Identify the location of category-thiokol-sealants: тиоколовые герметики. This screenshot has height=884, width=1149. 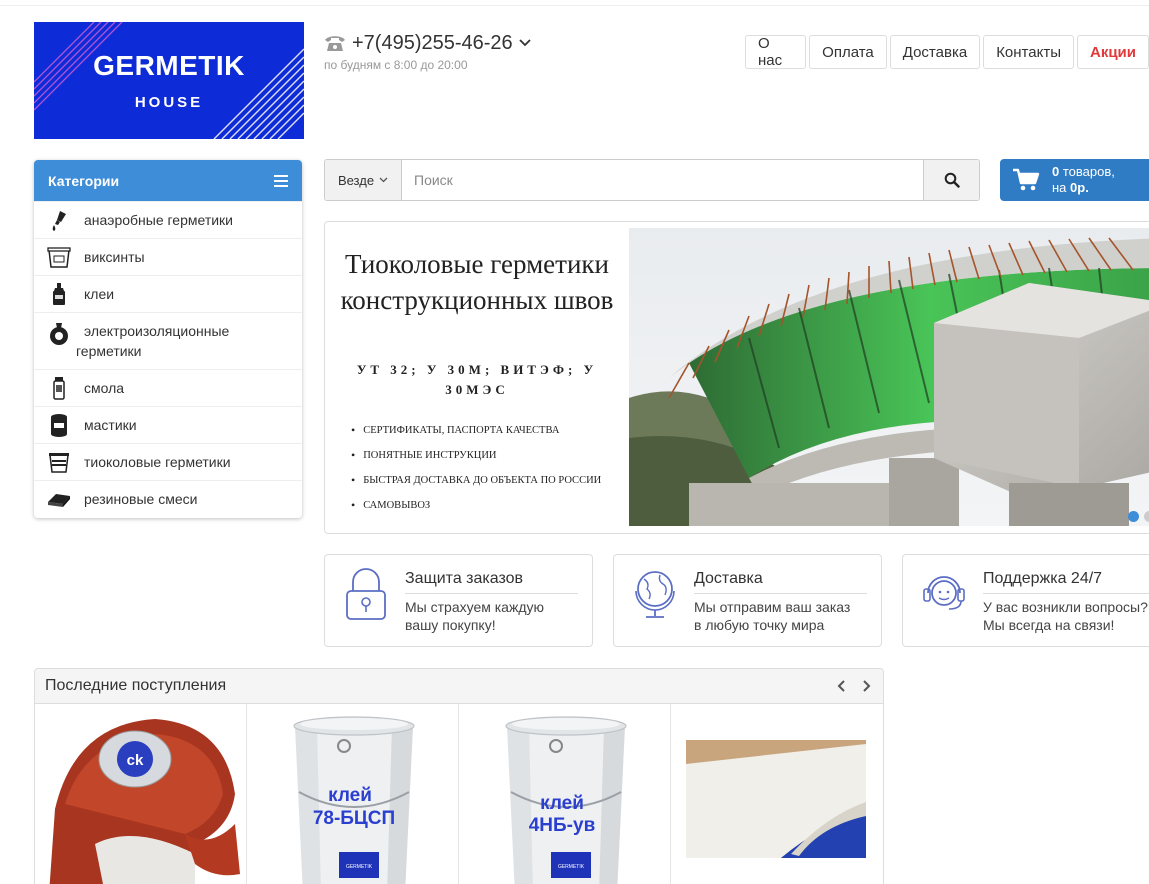
(168, 461).